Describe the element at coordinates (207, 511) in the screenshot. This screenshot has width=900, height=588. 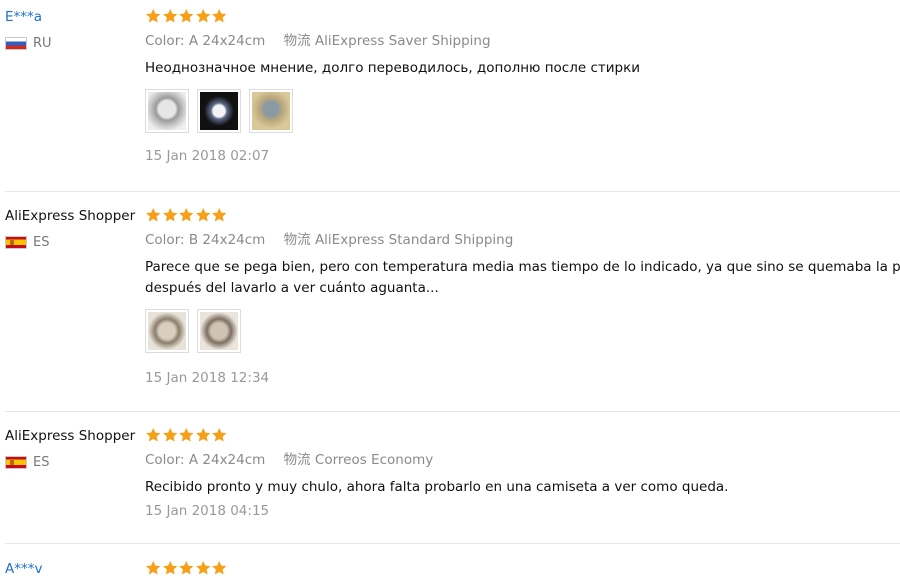
I see `review-date: 15 Jan 2018 04:15` at that location.